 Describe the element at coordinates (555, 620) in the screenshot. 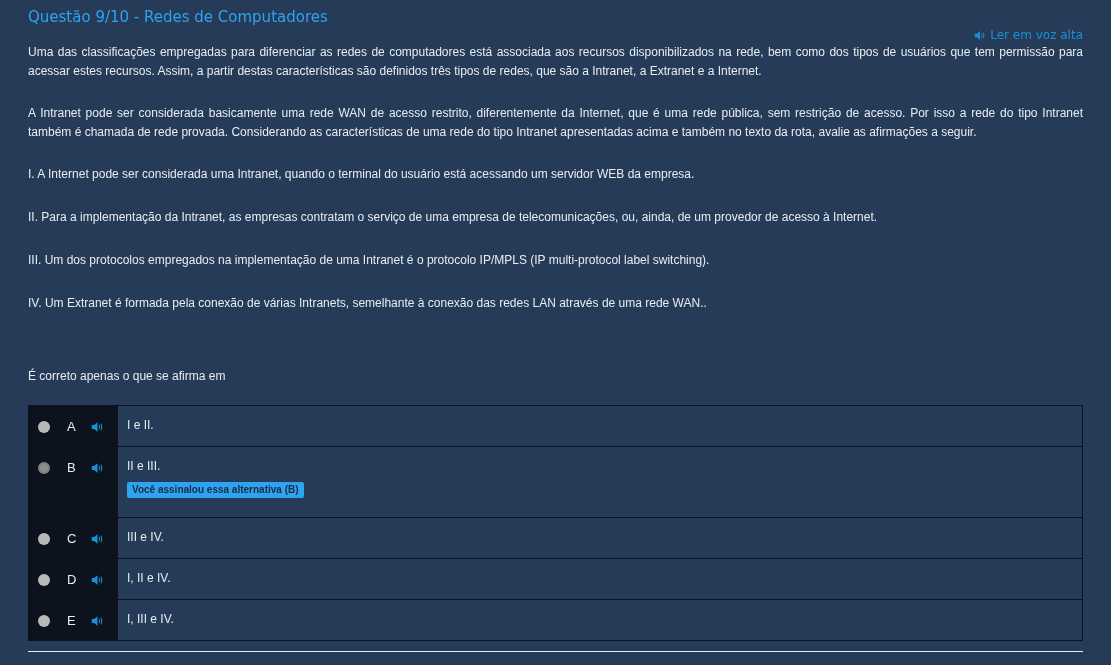

I see `answer-option: E I, III e IV.` at that location.